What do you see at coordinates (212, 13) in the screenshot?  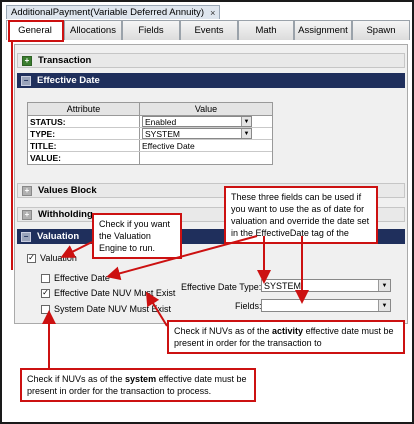 I see `close-icon: ×` at bounding box center [212, 13].